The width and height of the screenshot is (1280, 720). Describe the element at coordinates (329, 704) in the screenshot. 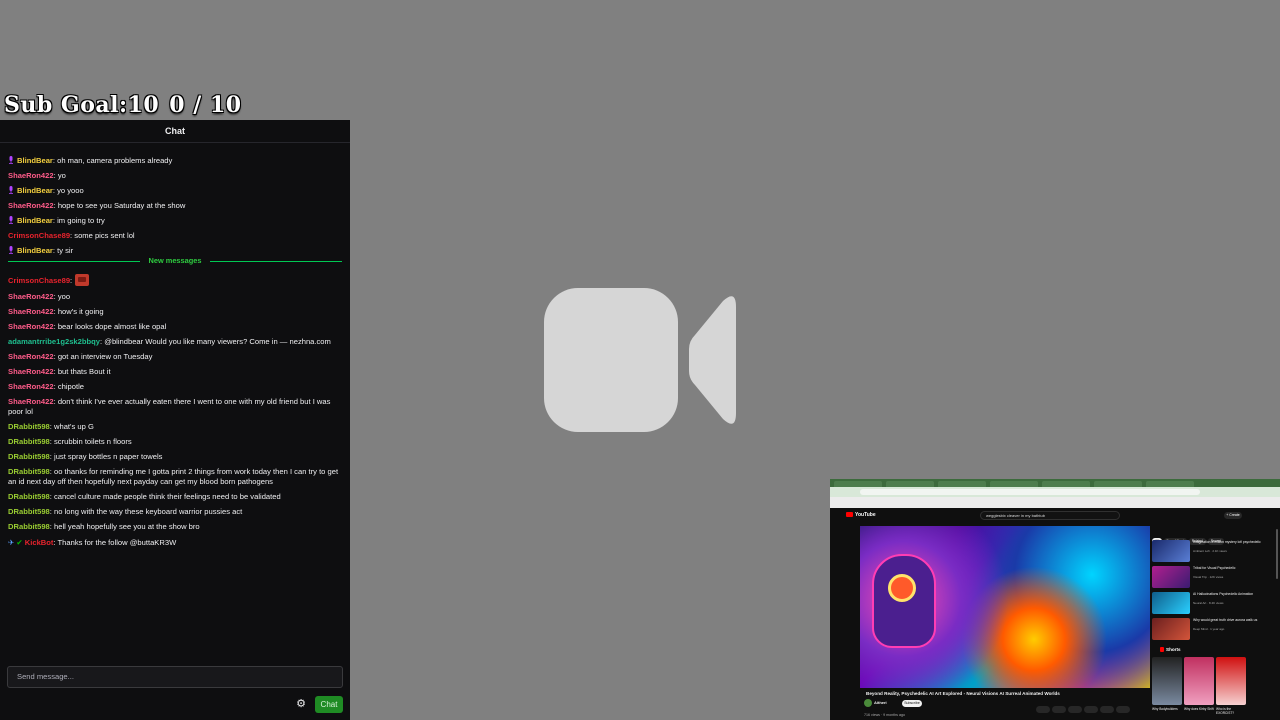

I see `chat-send-button: Chat` at that location.